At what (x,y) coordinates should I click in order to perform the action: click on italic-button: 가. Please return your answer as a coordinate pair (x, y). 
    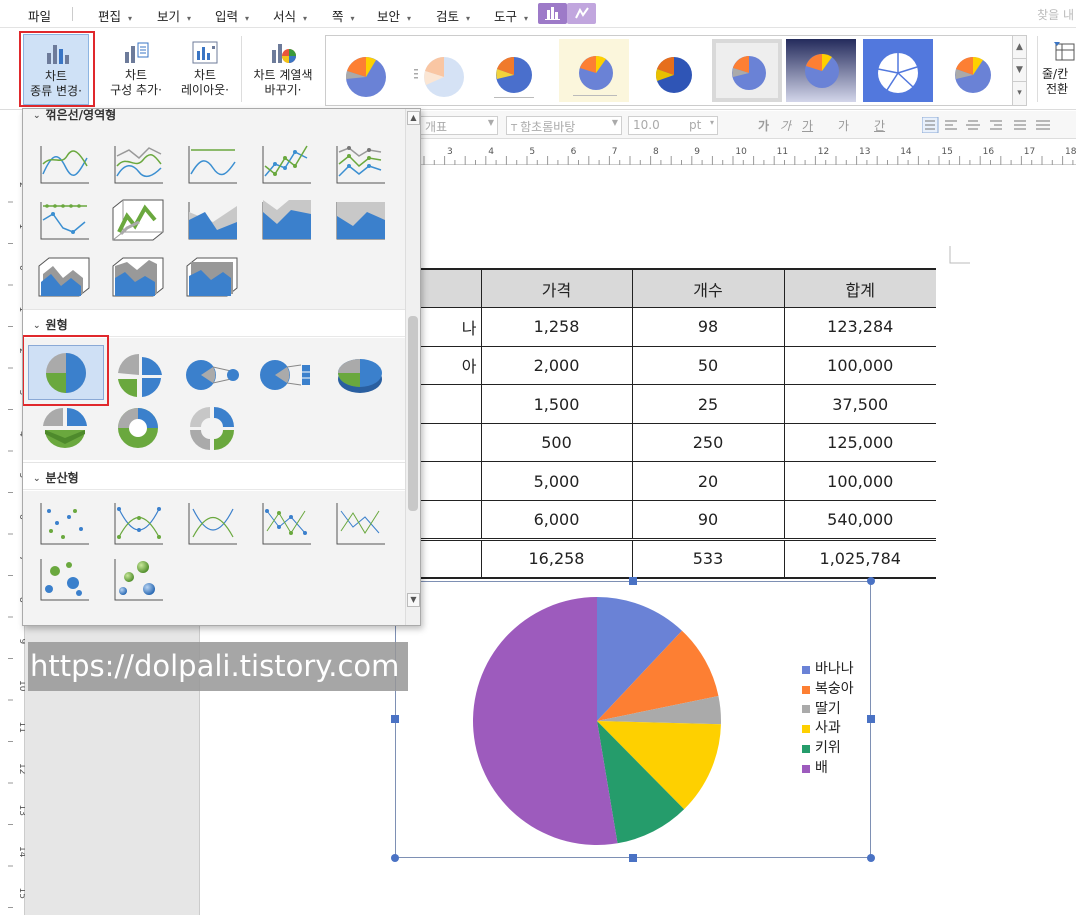
    Looking at the image, I should click on (785, 125).